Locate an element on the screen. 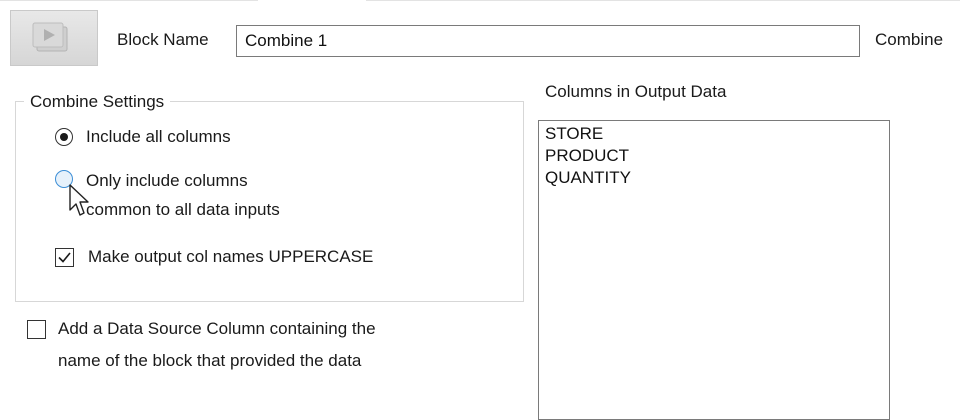  mouse-pointer-icon is located at coordinates (79, 200).